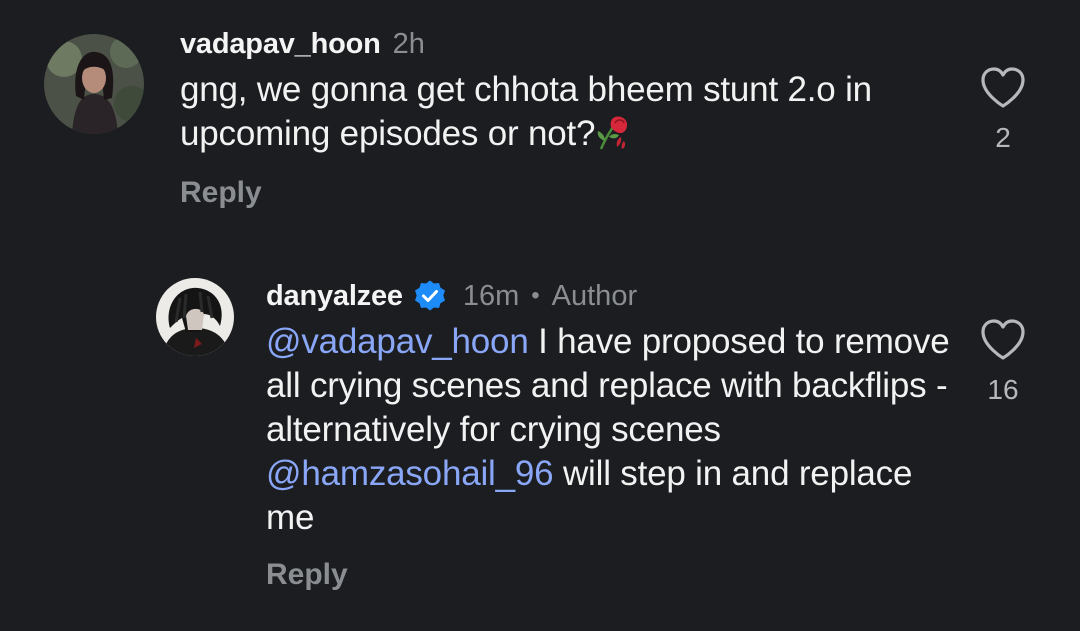 This screenshot has height=631, width=1080. What do you see at coordinates (1003, 137) in the screenshot?
I see `like-count: 2` at bounding box center [1003, 137].